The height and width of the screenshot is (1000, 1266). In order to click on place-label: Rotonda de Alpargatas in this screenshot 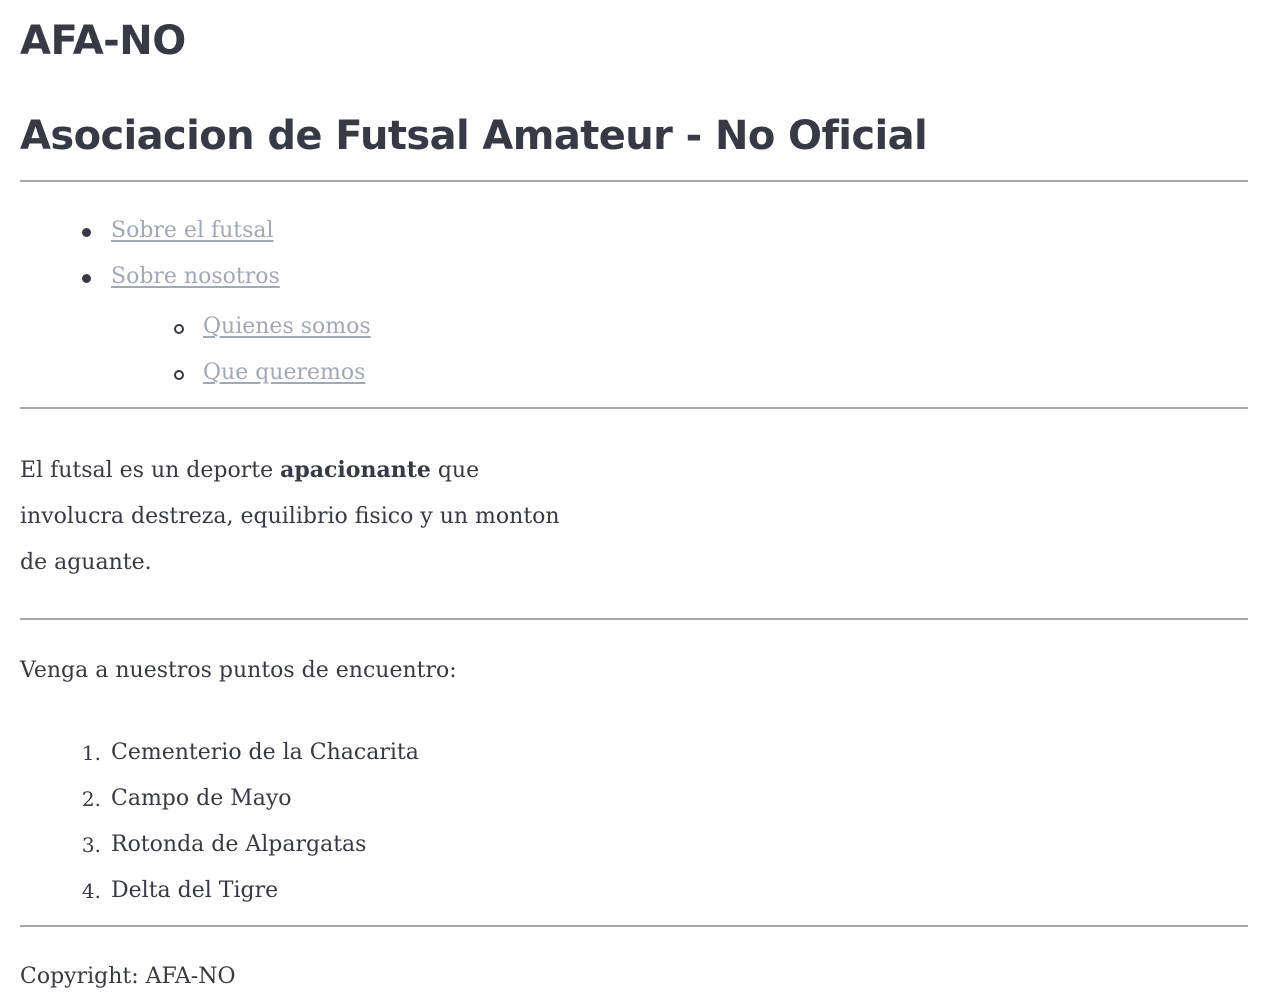, I will do `click(239, 844)`.